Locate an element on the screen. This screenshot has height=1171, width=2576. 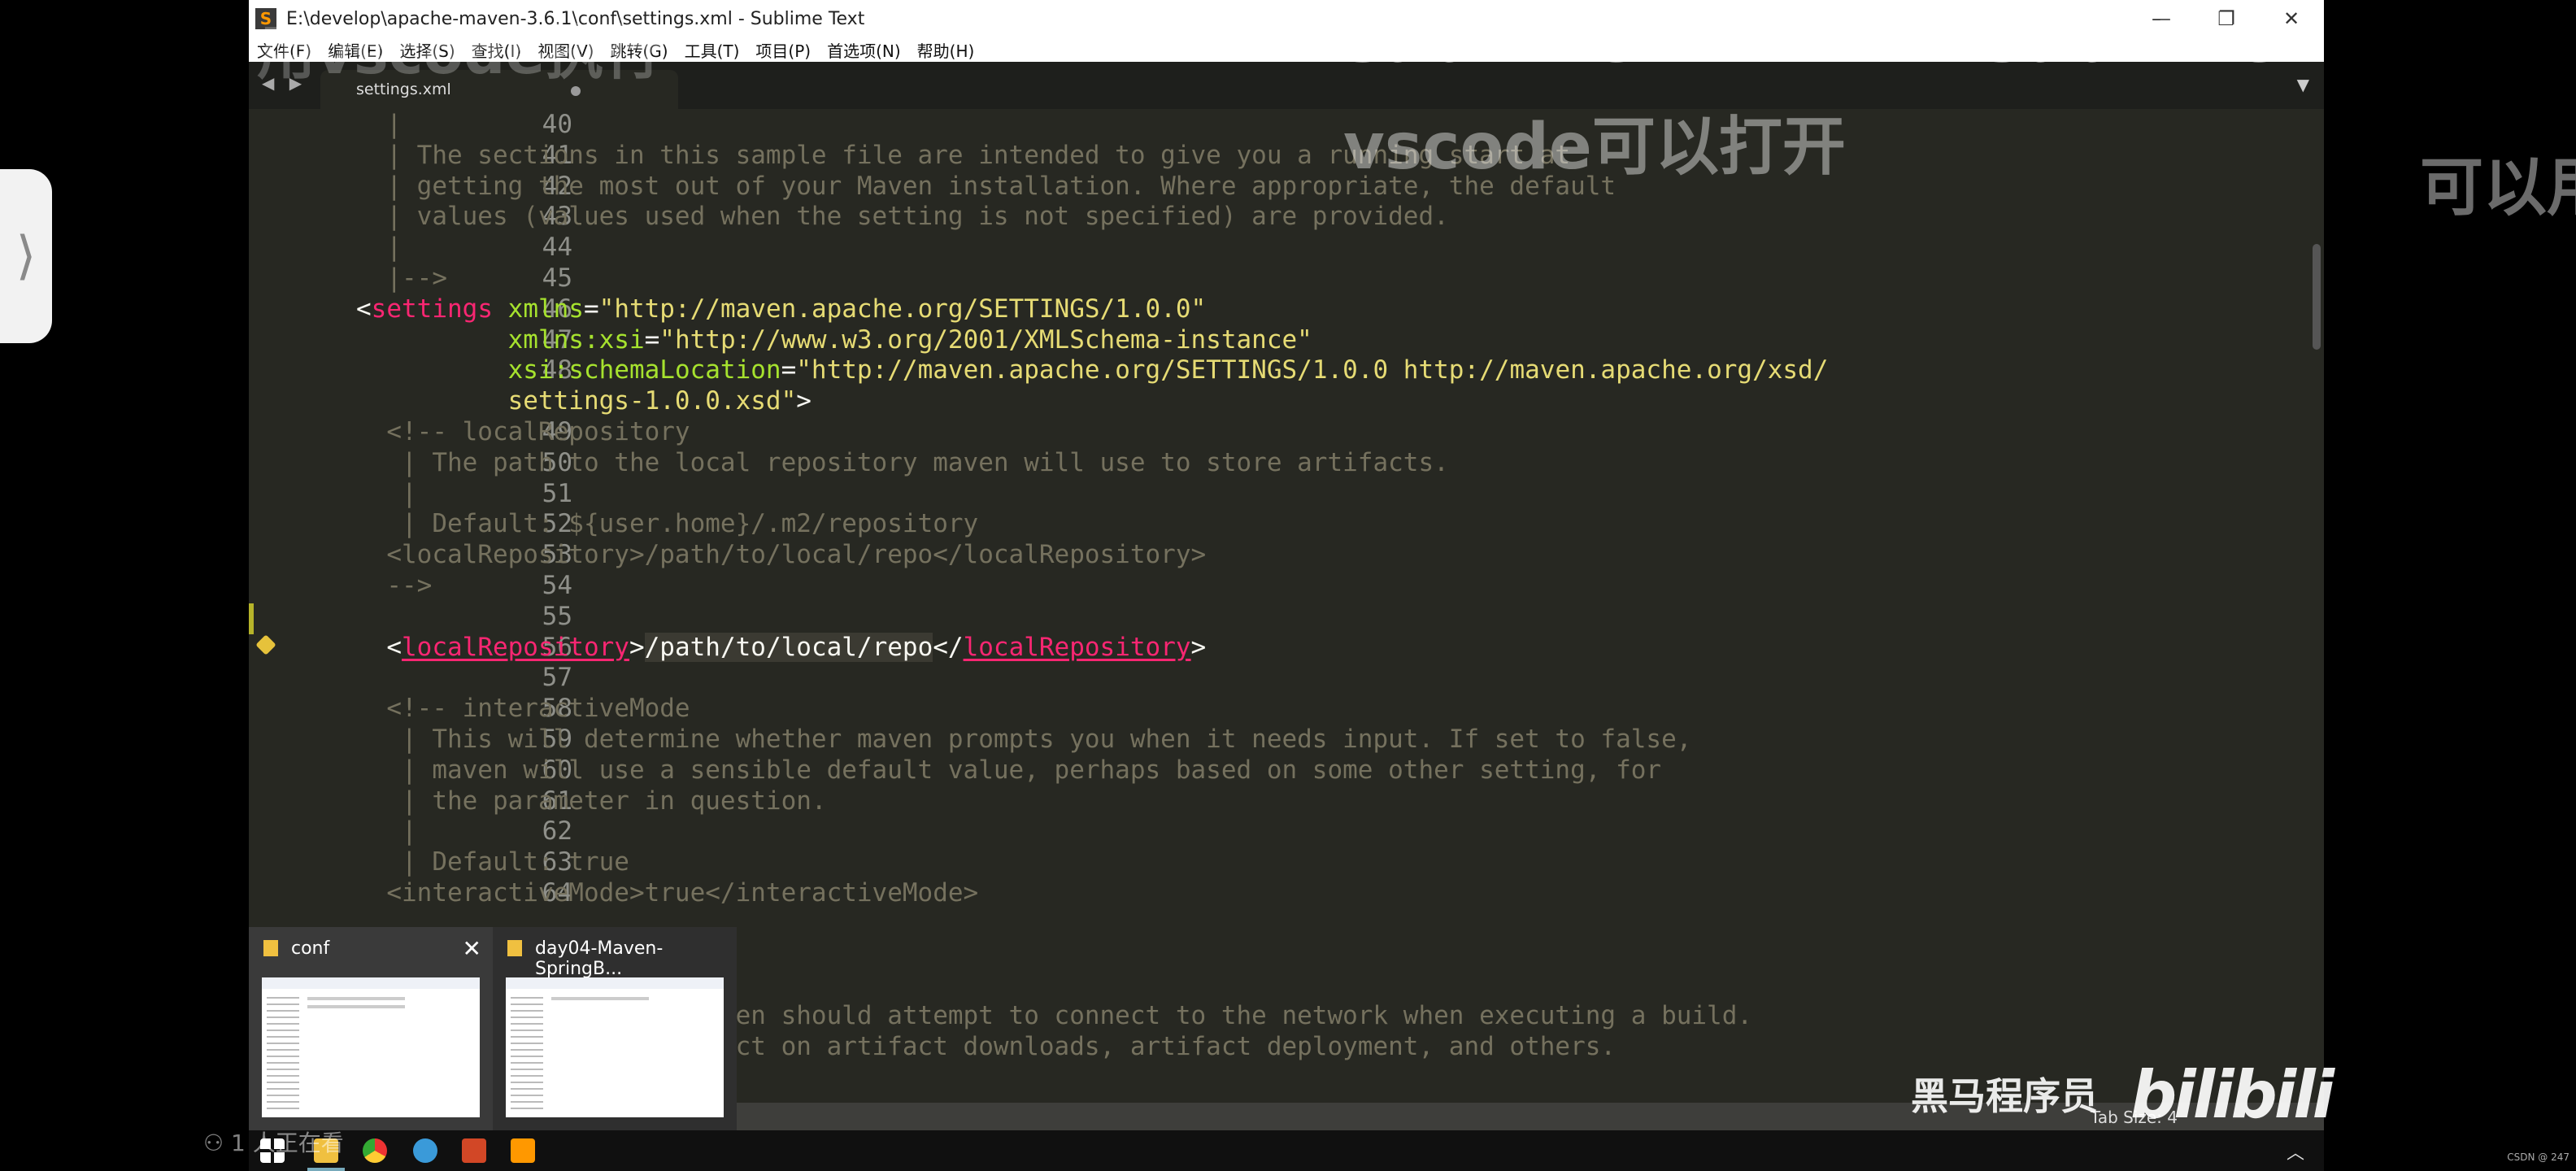
code-token: < is located at coordinates (364, 309).